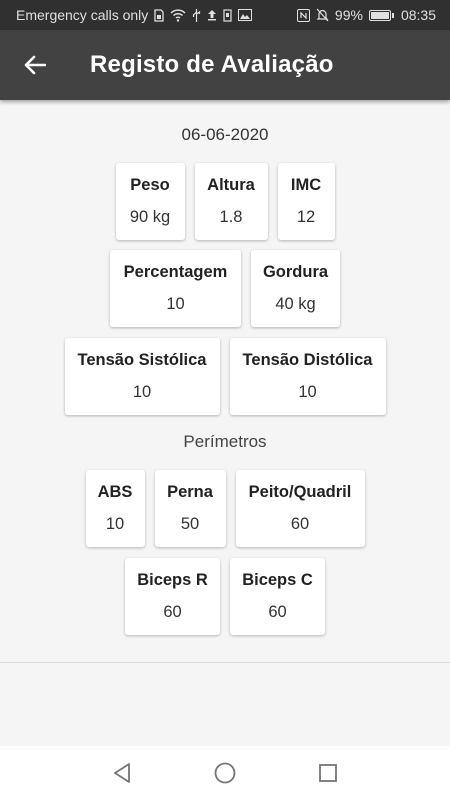 The height and width of the screenshot is (800, 450). I want to click on back-button, so click(35, 65).